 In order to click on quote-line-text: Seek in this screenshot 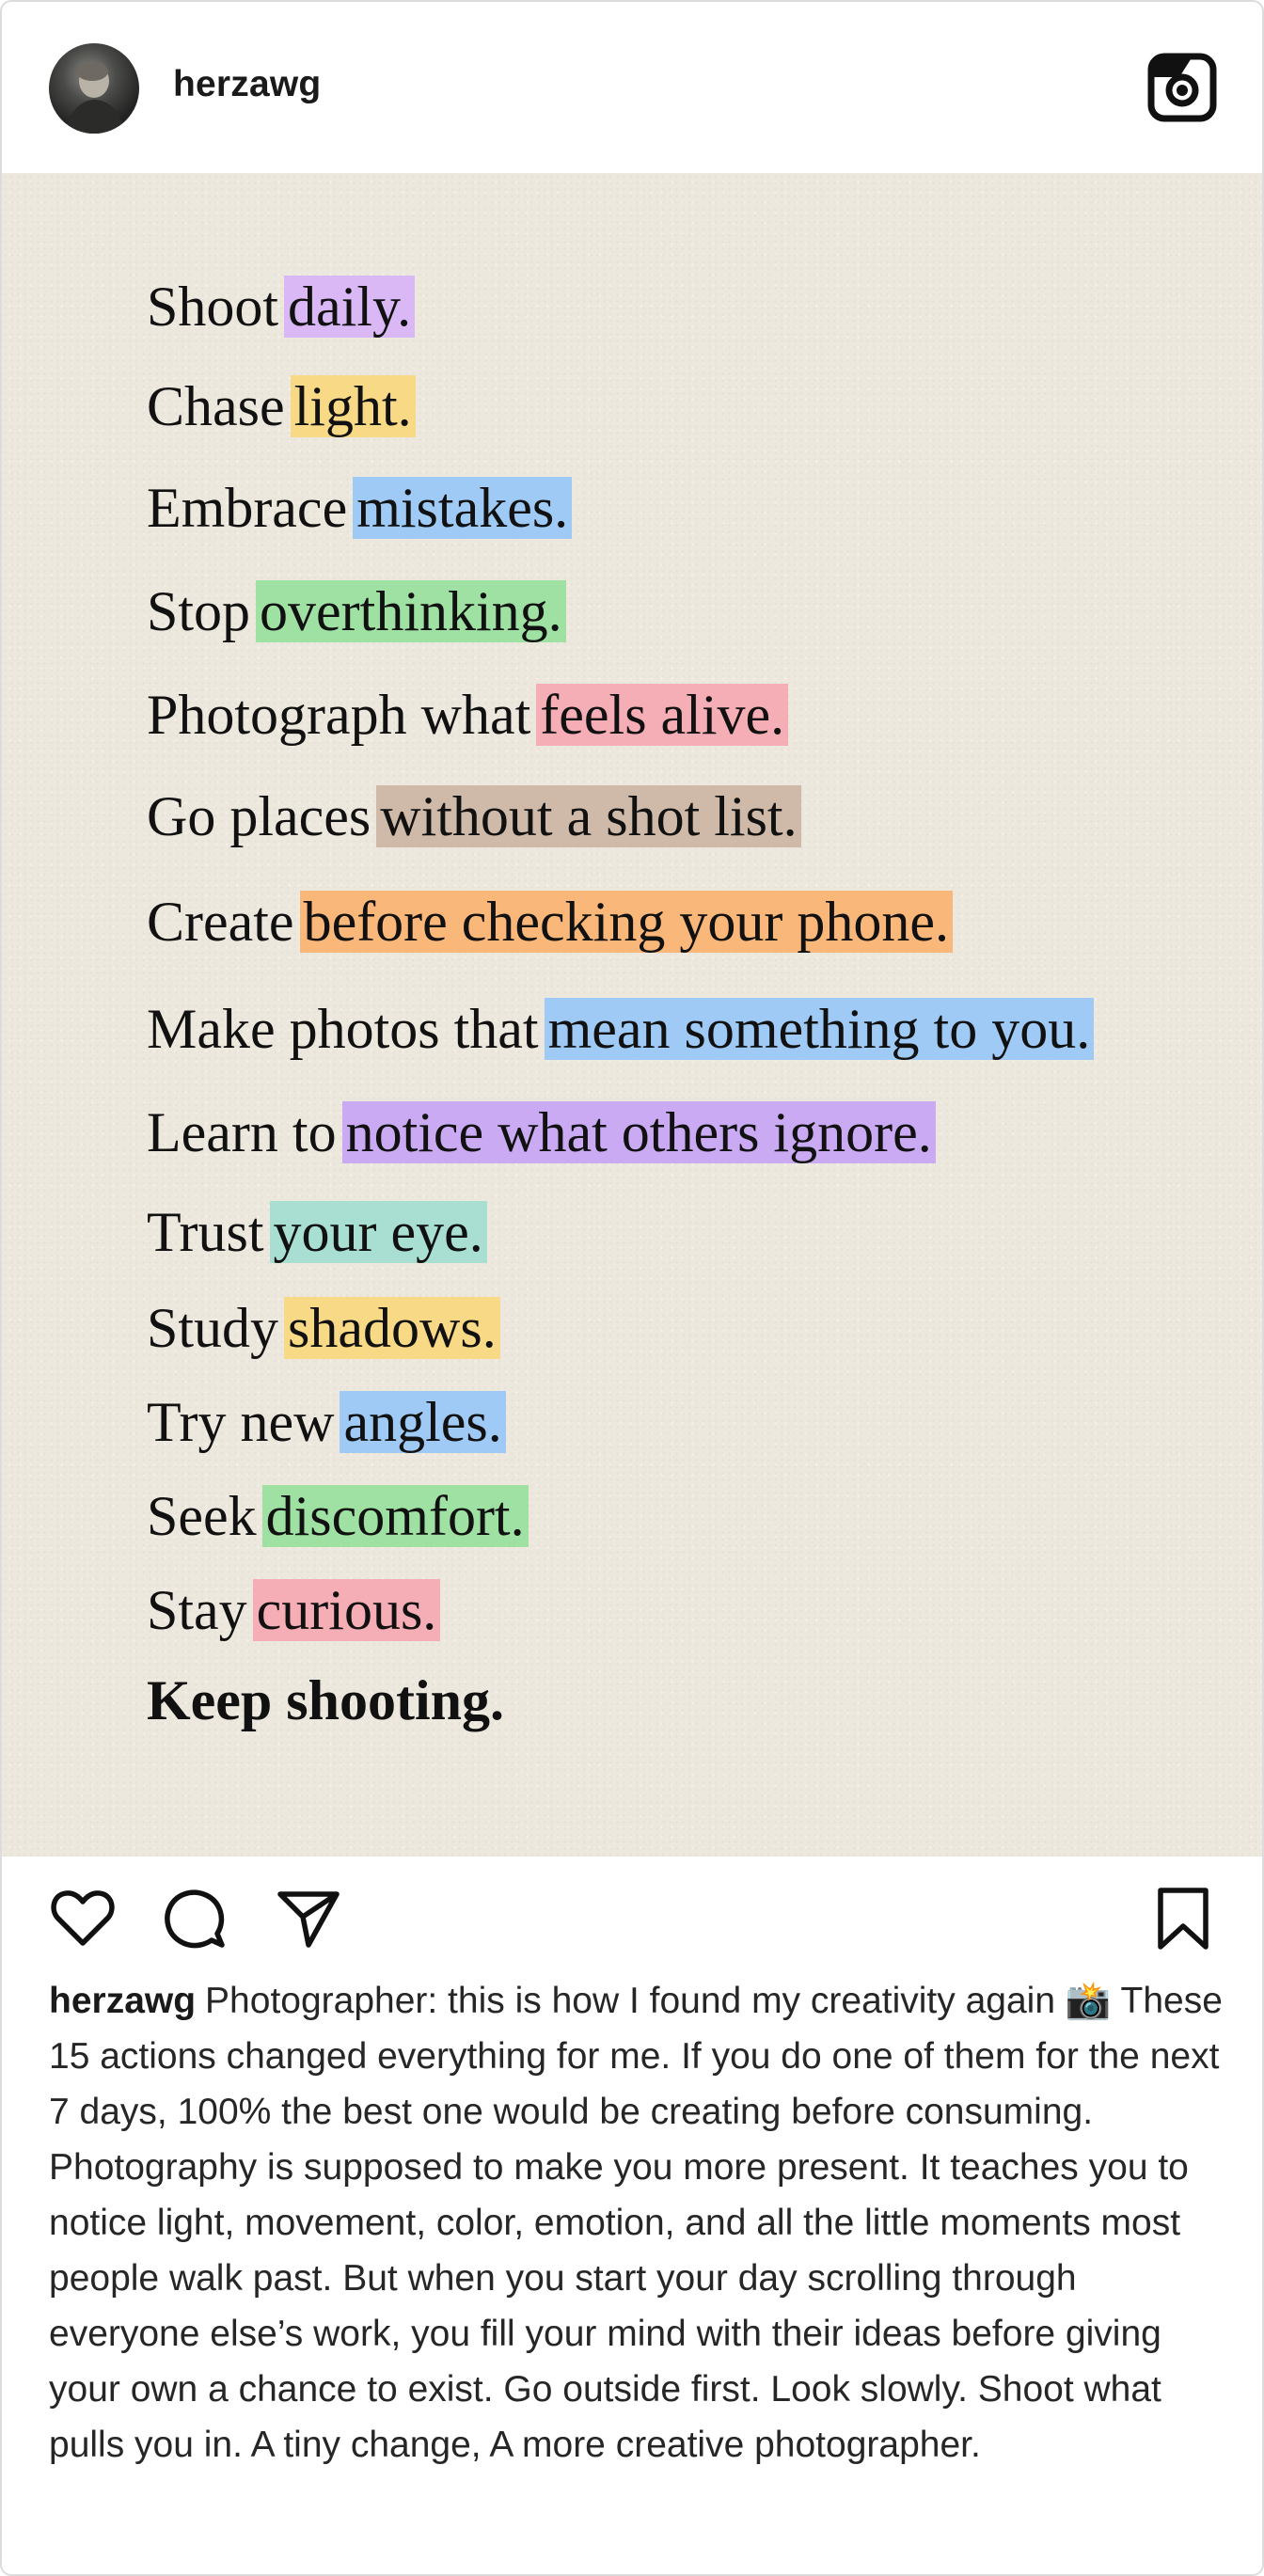, I will do `click(202, 1516)`.